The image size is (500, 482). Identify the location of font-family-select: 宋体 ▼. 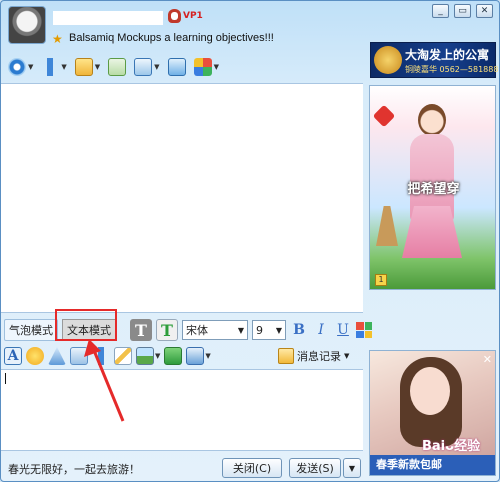
(215, 330).